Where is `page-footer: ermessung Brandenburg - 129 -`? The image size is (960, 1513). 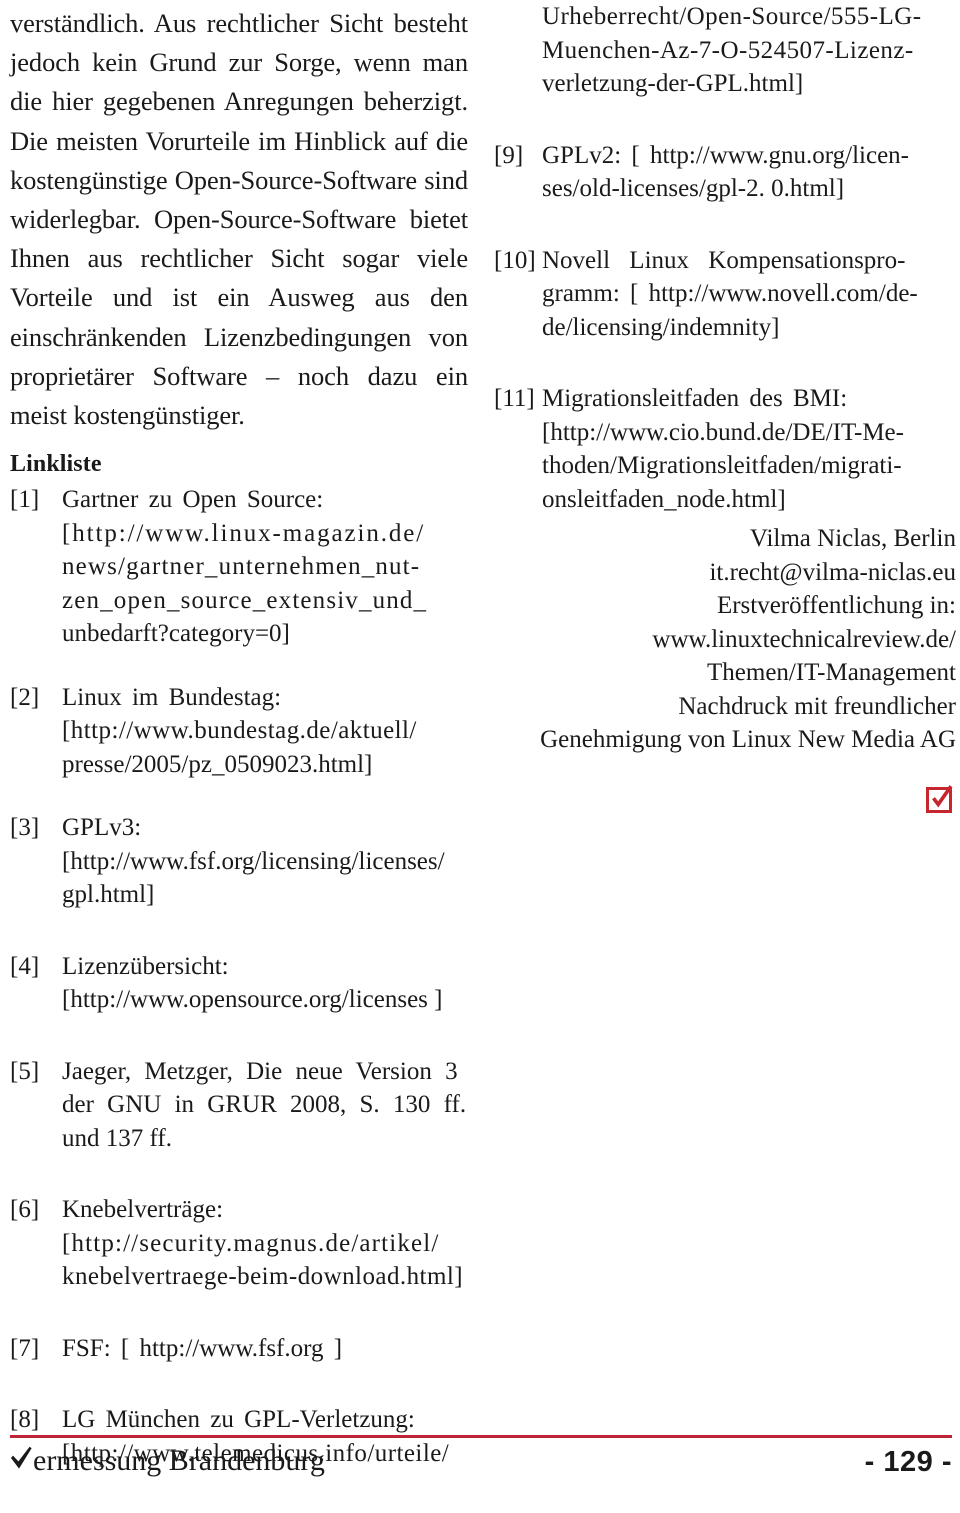 page-footer: ermessung Brandenburg - 129 - is located at coordinates (481, 1465).